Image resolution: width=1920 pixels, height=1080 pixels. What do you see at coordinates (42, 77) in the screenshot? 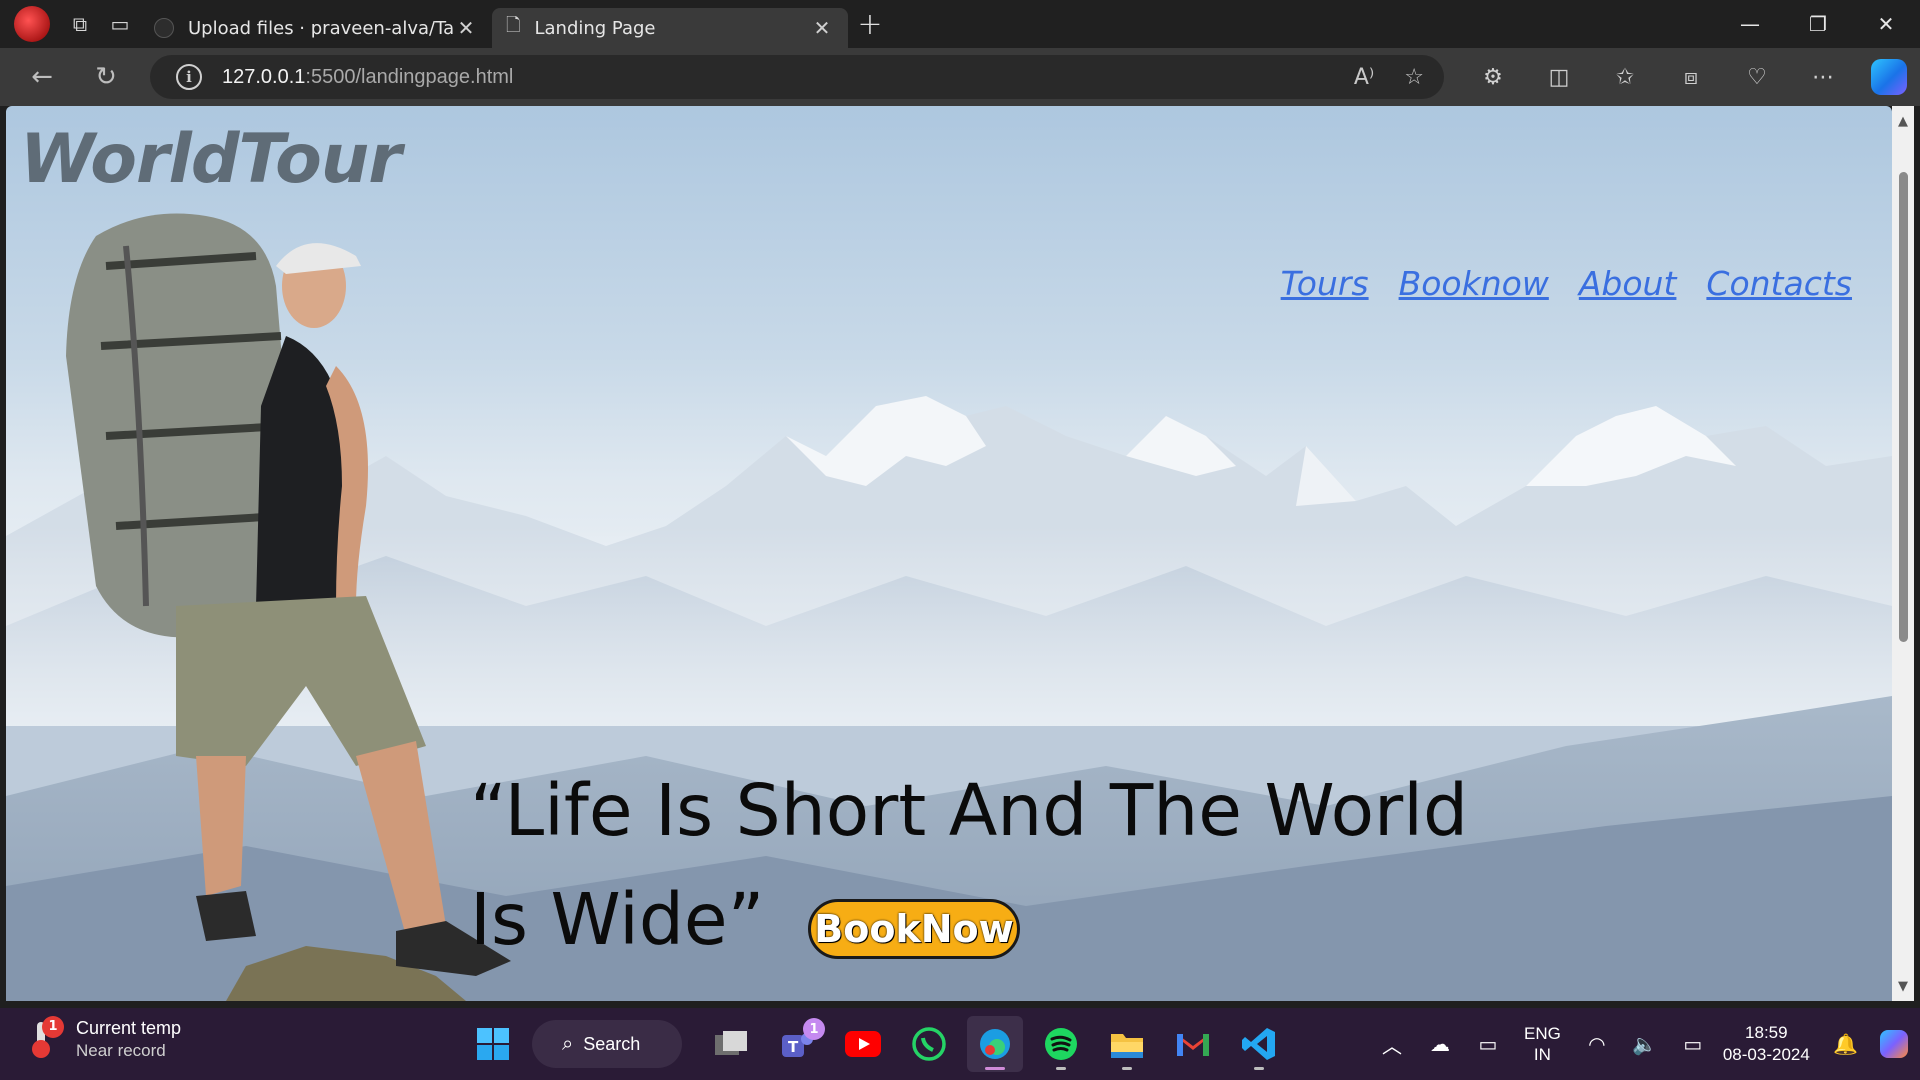
I see `back-button: ←` at bounding box center [42, 77].